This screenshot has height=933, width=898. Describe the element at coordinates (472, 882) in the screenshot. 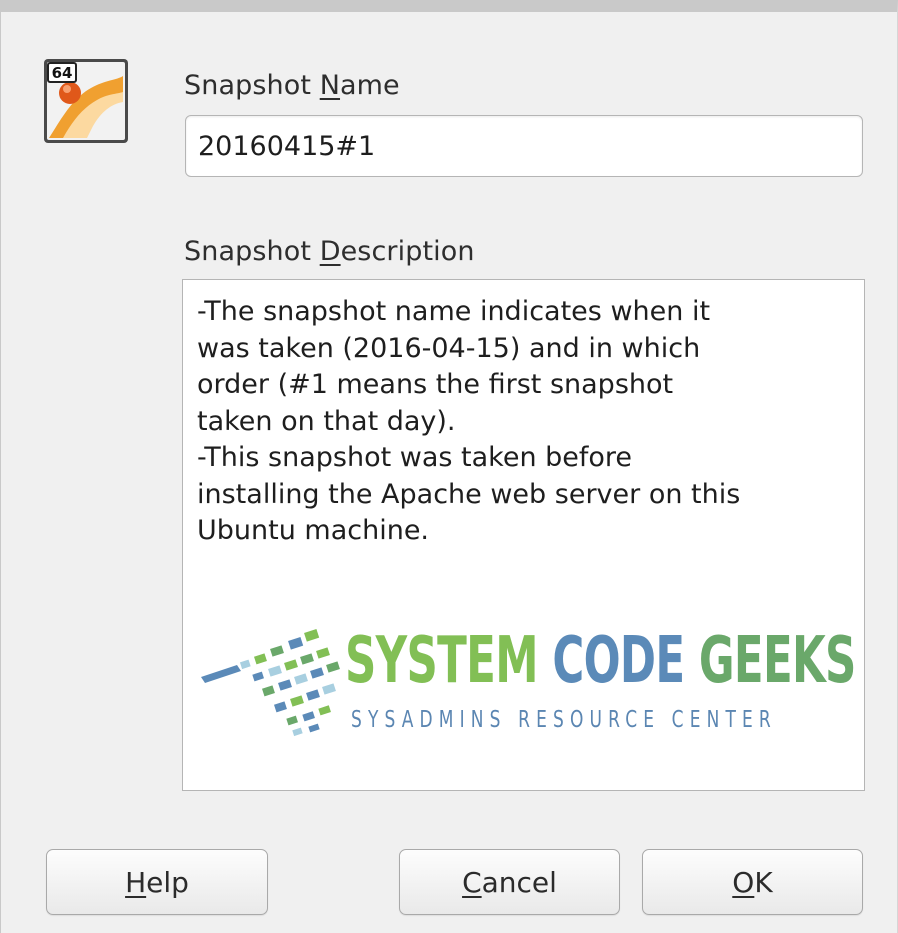

I see `b-cancel-mnemonic: C` at that location.